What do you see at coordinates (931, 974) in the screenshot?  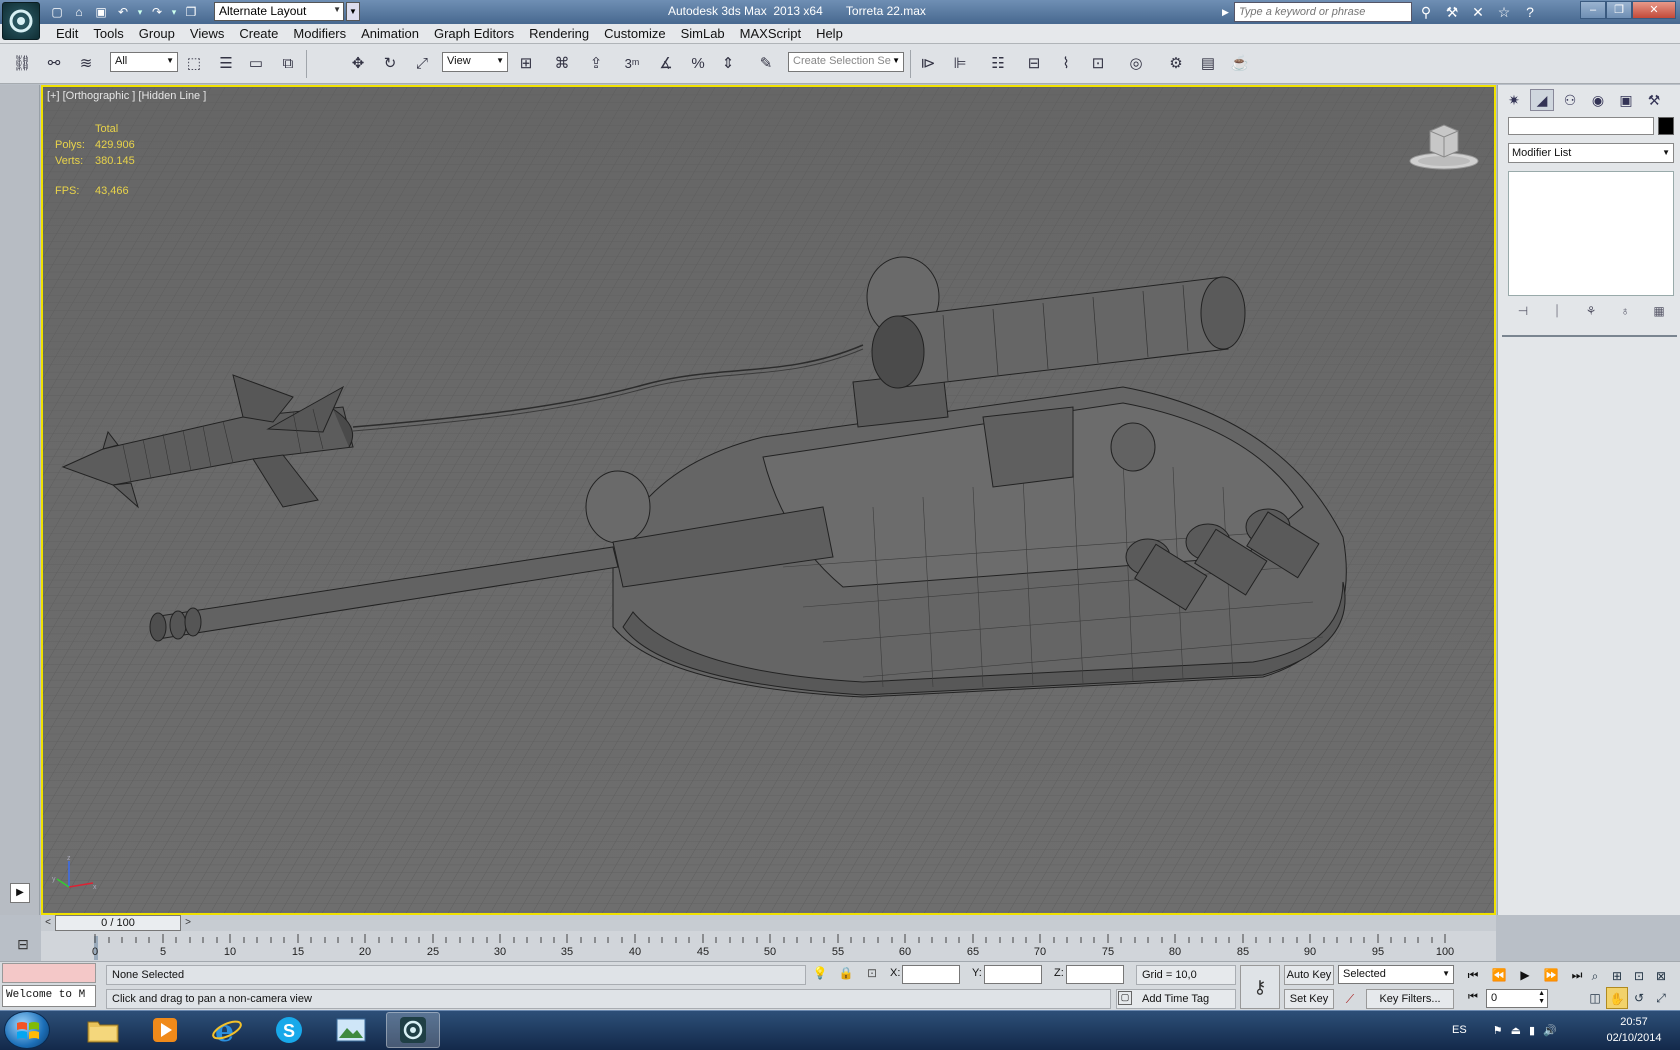 I see `x-coordinate-field` at bounding box center [931, 974].